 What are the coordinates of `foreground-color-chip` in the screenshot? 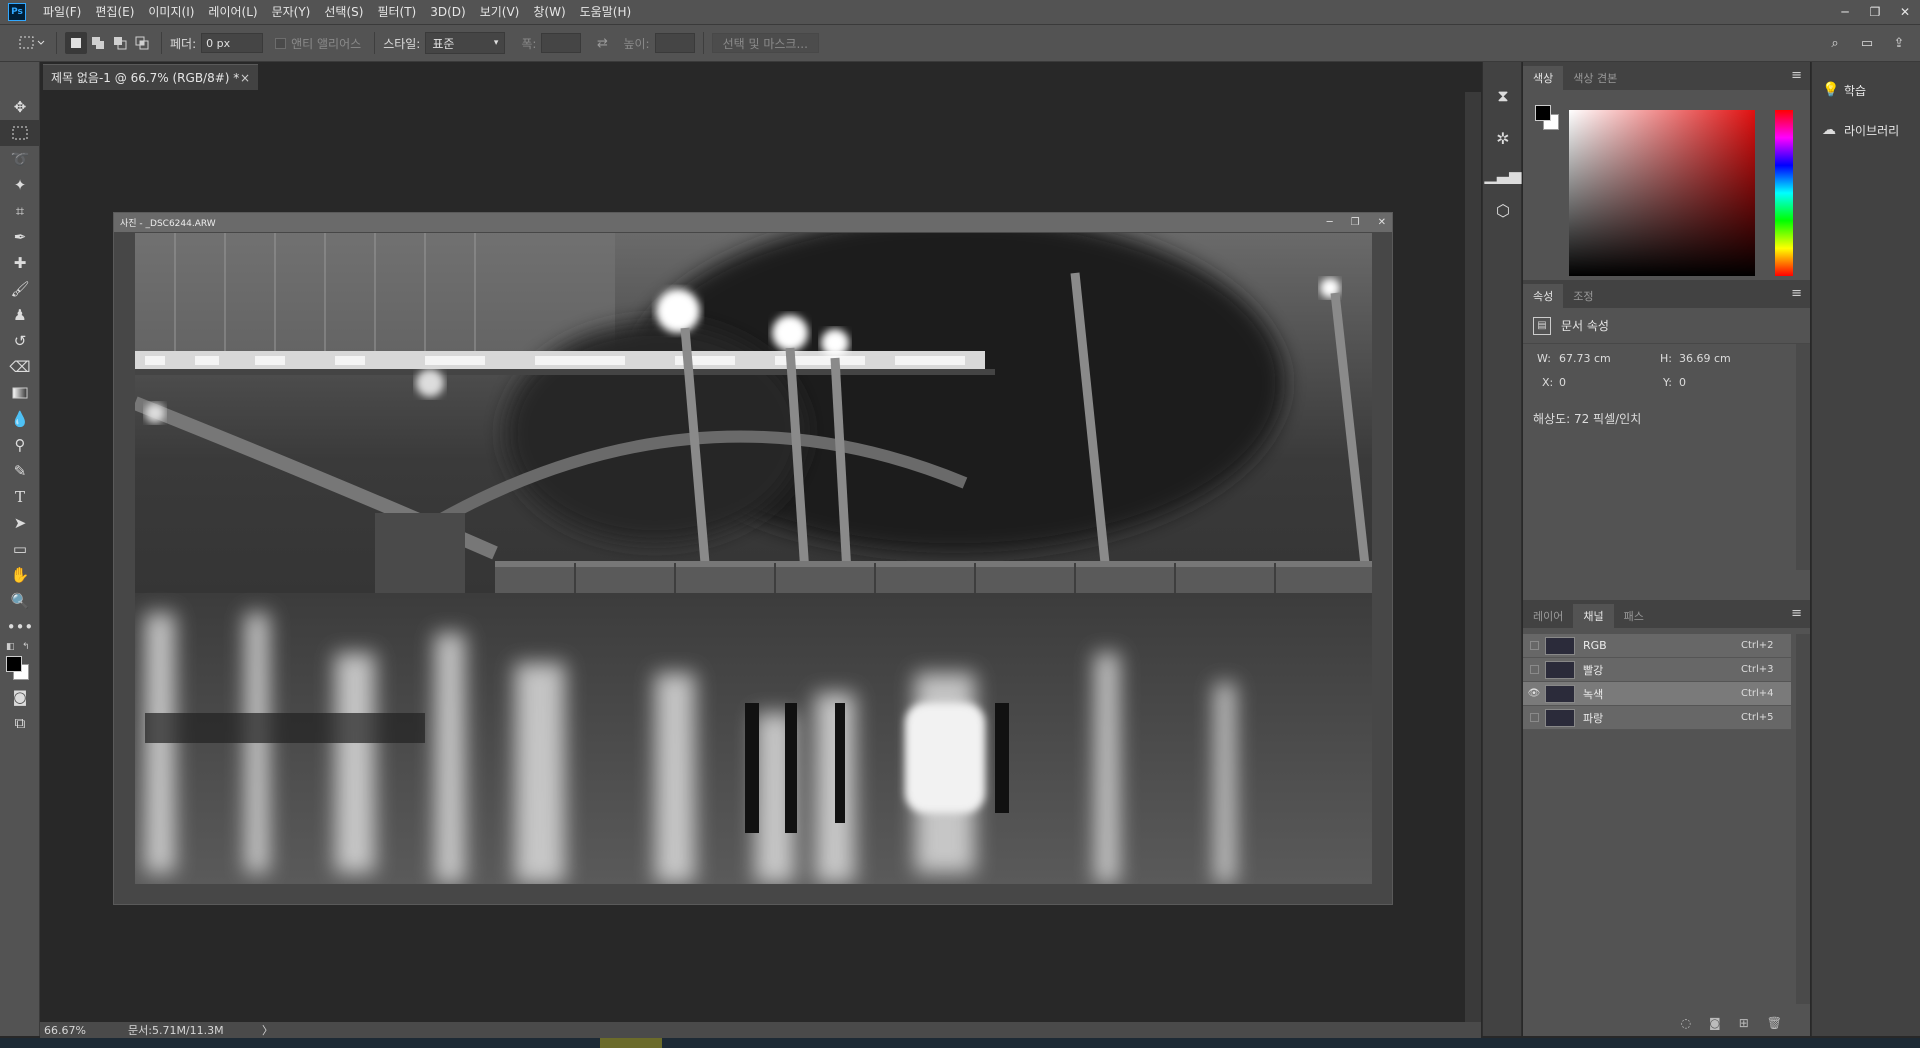 It's located at (1543, 113).